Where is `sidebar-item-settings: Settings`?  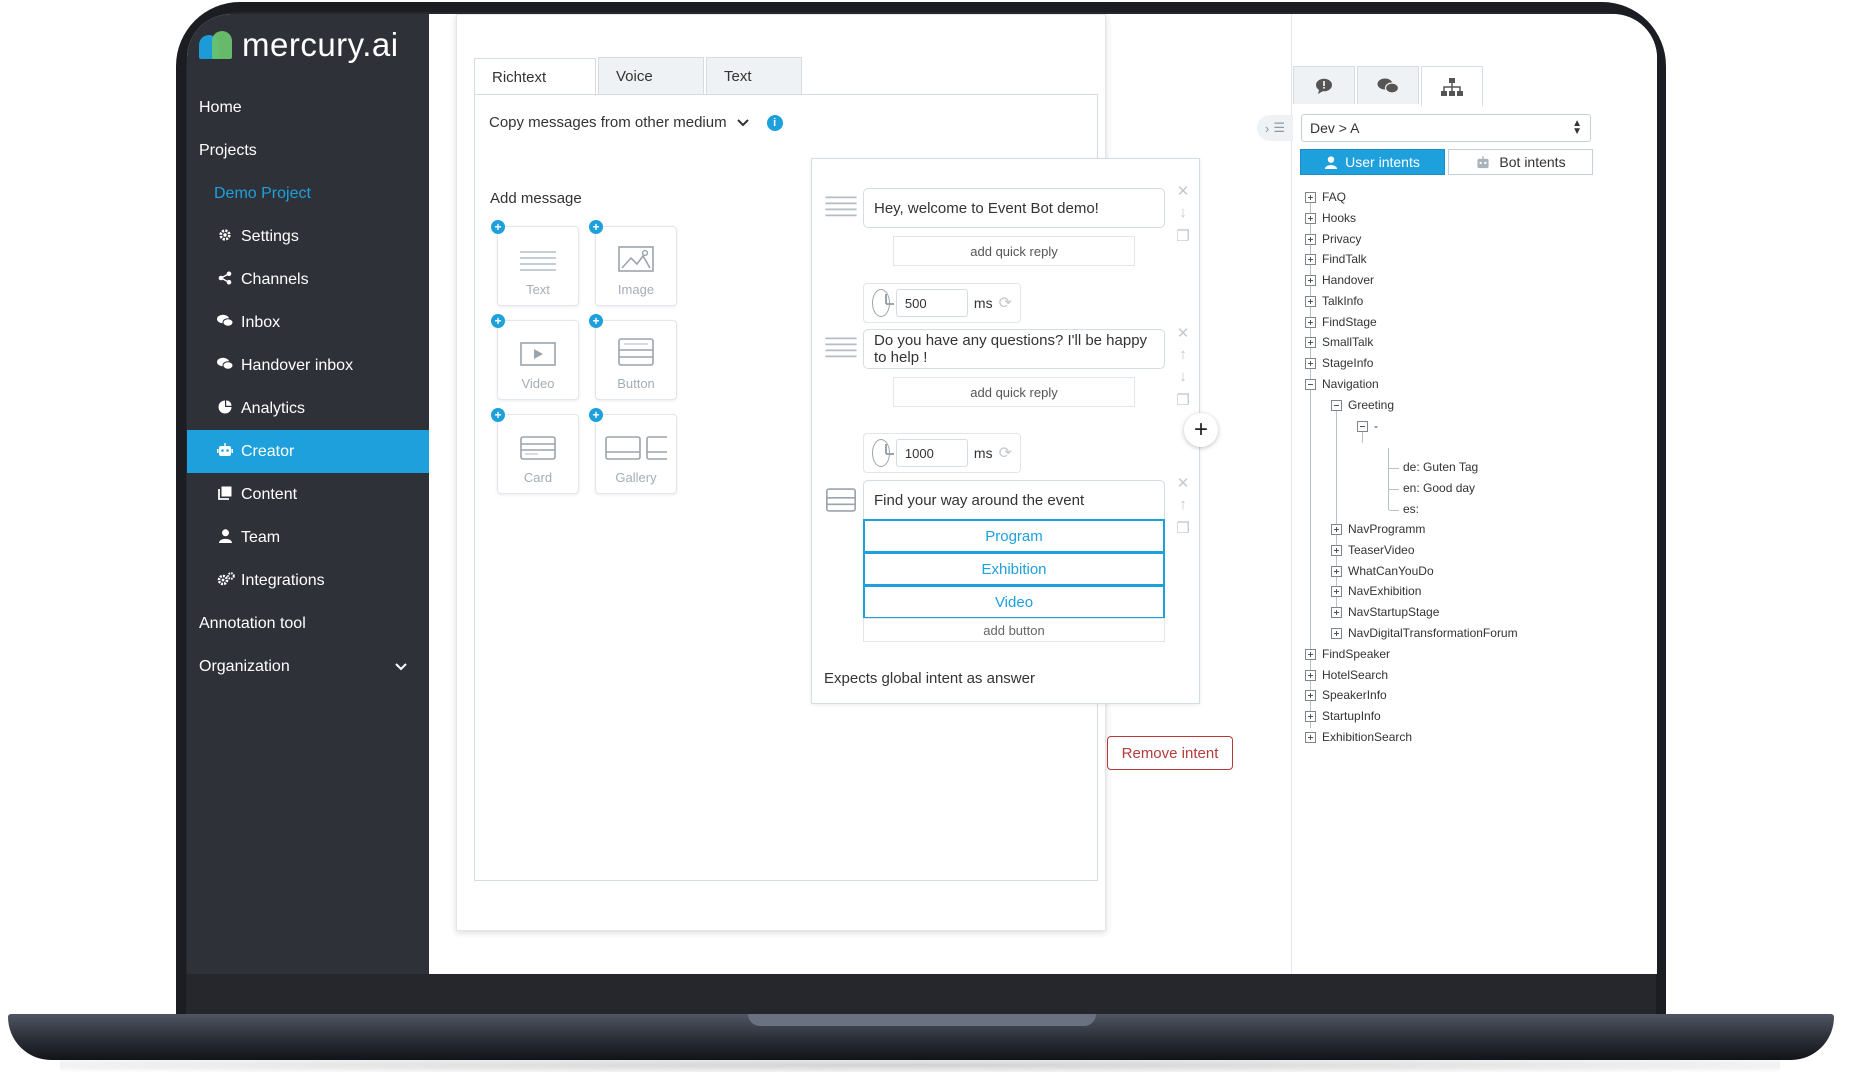 sidebar-item-settings: Settings is located at coordinates (308, 236).